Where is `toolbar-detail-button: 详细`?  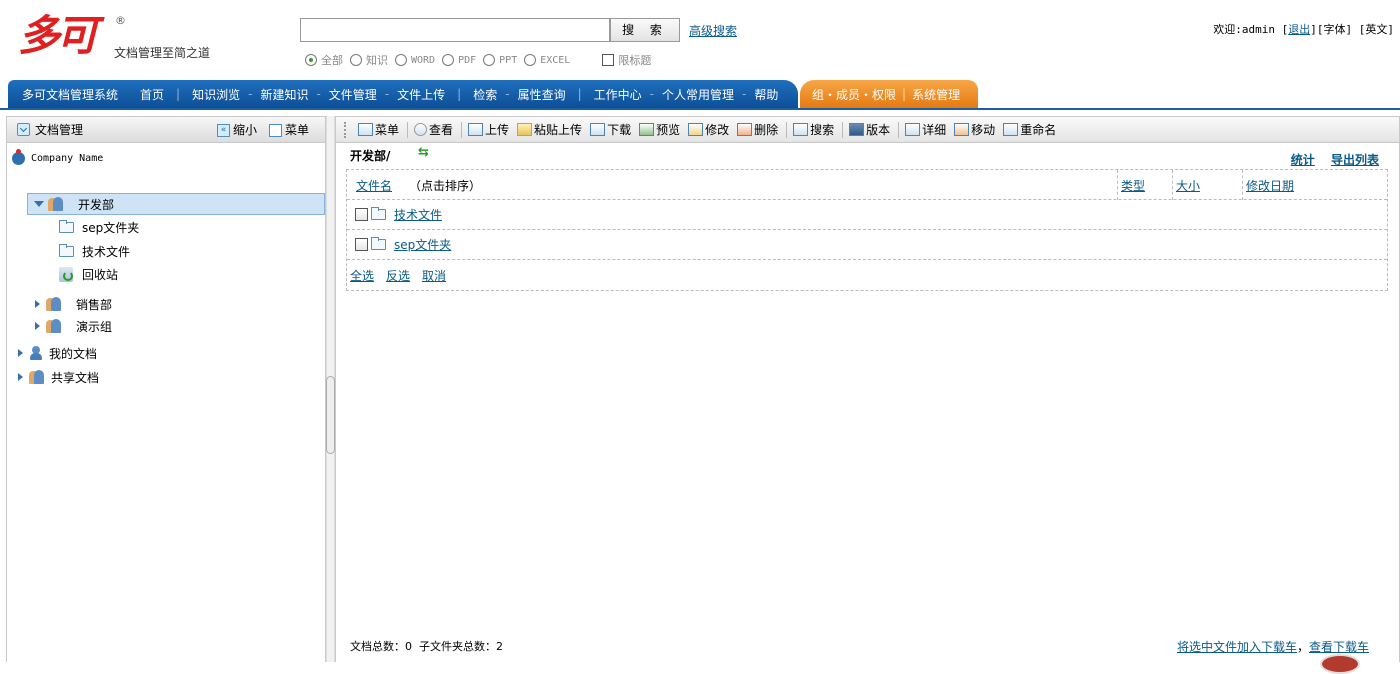 toolbar-detail-button: 详细 is located at coordinates (925, 129).